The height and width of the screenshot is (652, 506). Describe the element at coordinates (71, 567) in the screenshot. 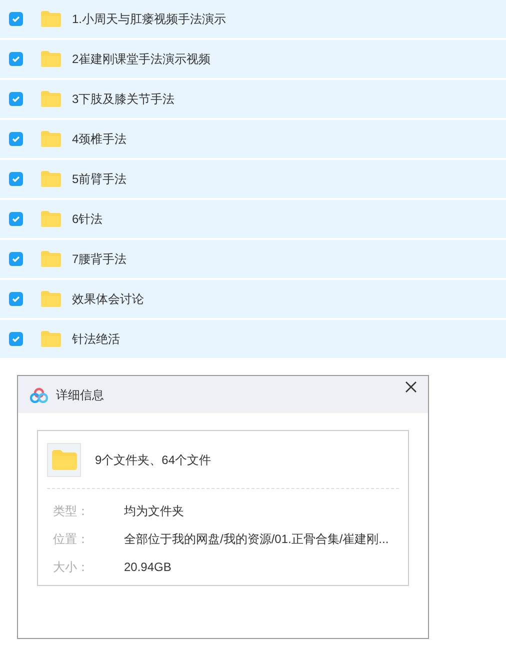

I see `detail-label: 大小：` at that location.